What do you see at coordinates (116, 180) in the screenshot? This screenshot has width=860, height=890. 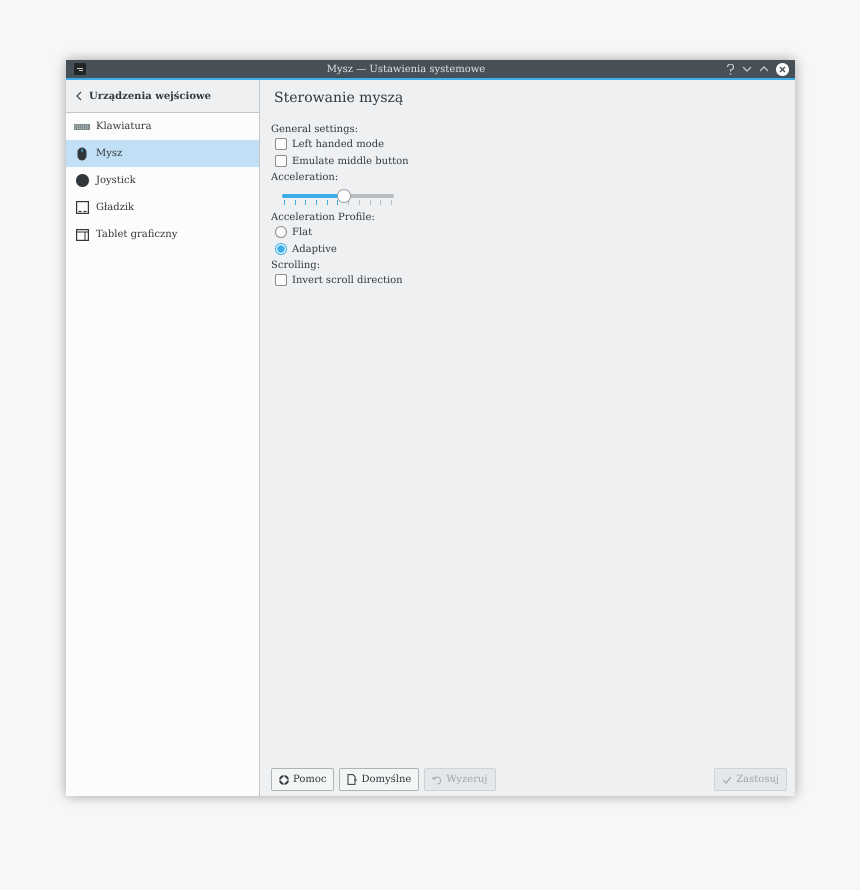 I see `item-label: Joystick` at bounding box center [116, 180].